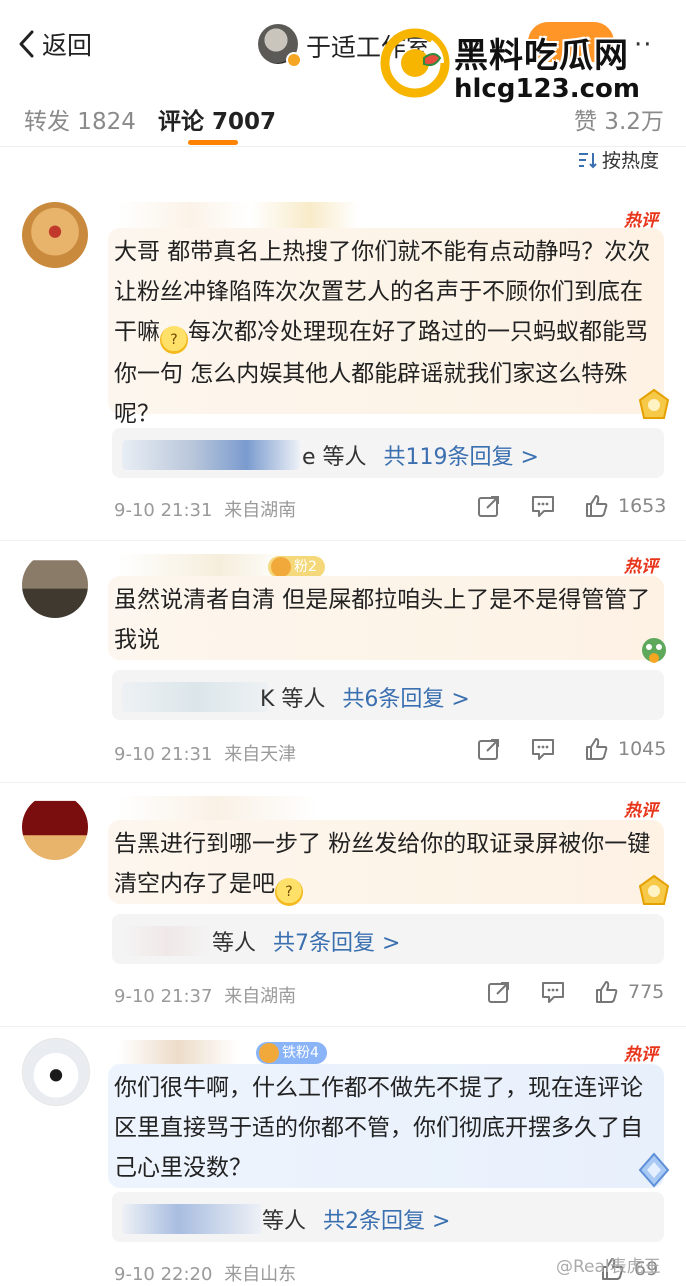 The width and height of the screenshot is (686, 1286). I want to click on reply-preview: K 等人 共6条回复 >, so click(388, 695).